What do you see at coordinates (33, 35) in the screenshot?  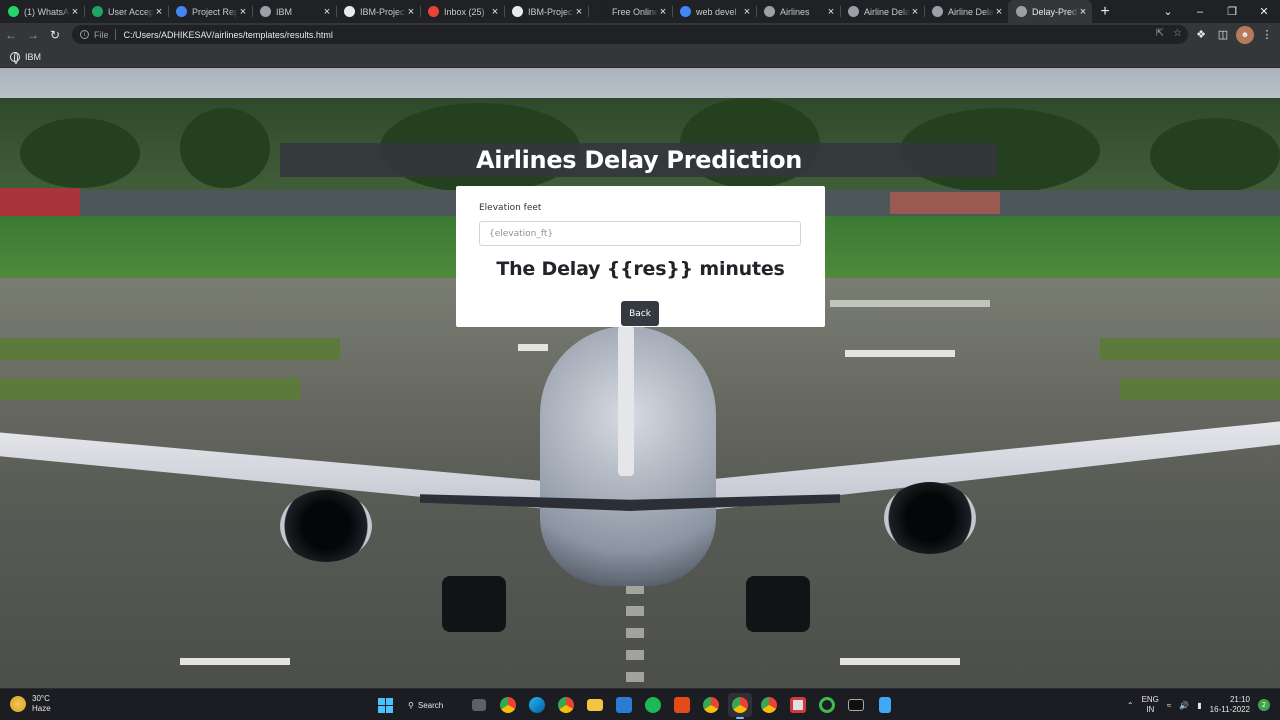 I see `forward-arrow-icon: →` at bounding box center [33, 35].